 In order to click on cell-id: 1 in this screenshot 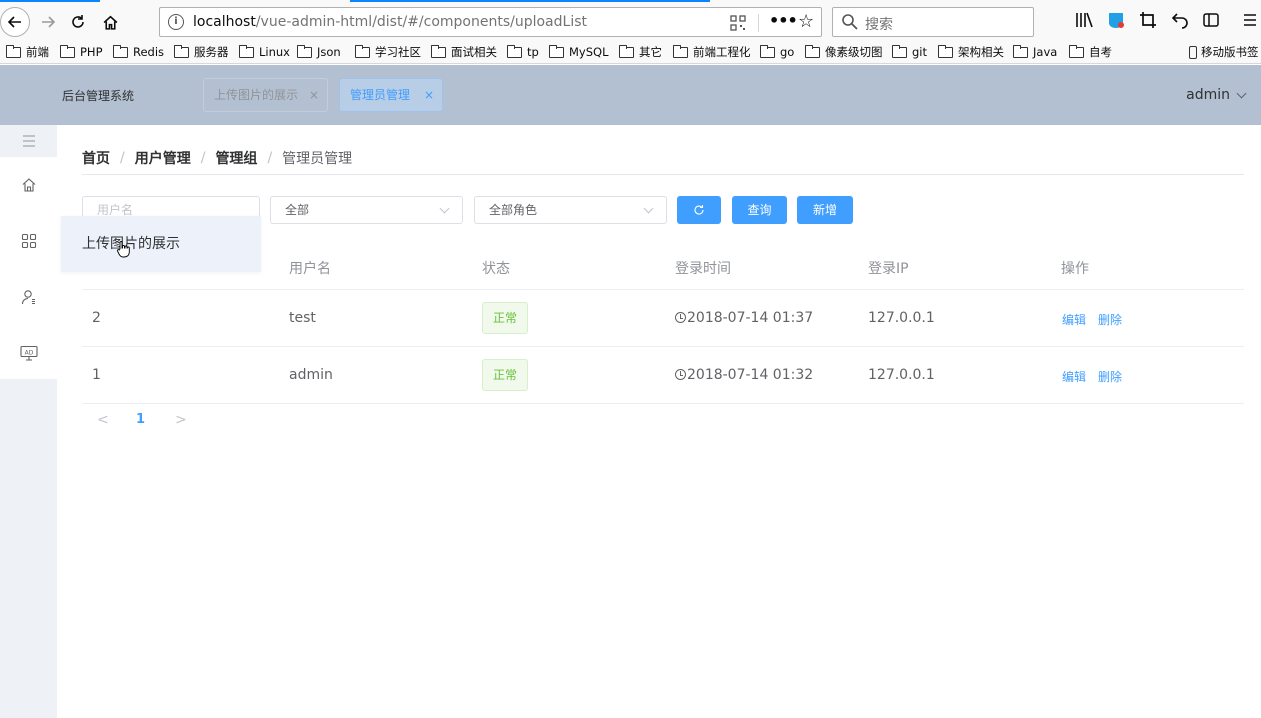, I will do `click(96, 375)`.